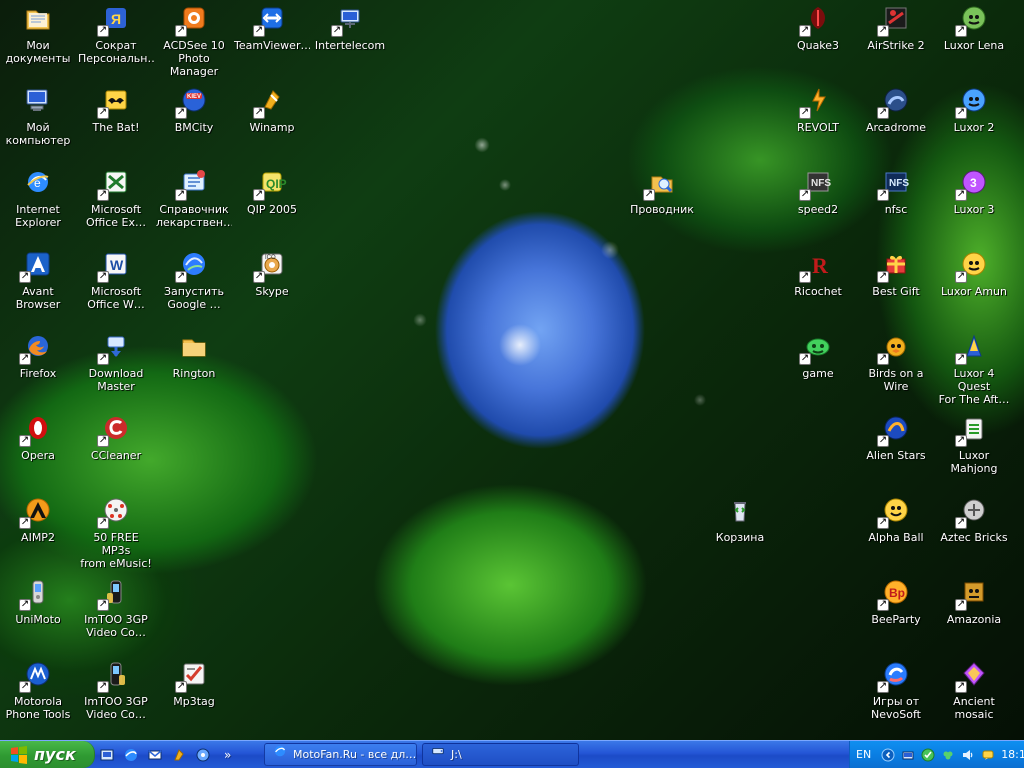  Describe the element at coordinates (908, 755) in the screenshot. I see `network-tray-icon` at that location.